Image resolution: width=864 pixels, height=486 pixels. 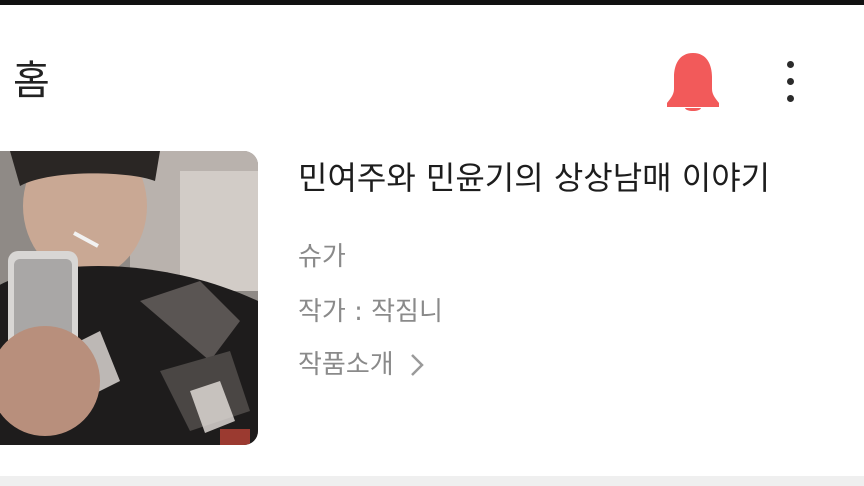 What do you see at coordinates (370, 312) in the screenshot?
I see `story-author: 작가 : 작짐니` at bounding box center [370, 312].